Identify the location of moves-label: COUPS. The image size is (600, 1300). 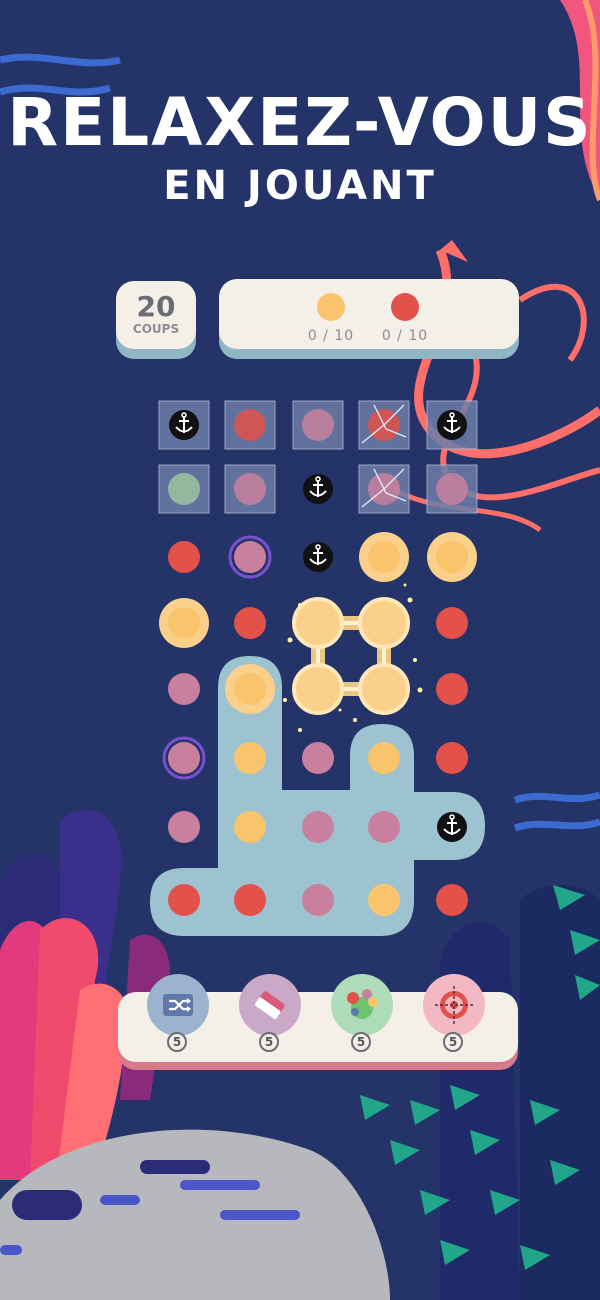
(156, 329).